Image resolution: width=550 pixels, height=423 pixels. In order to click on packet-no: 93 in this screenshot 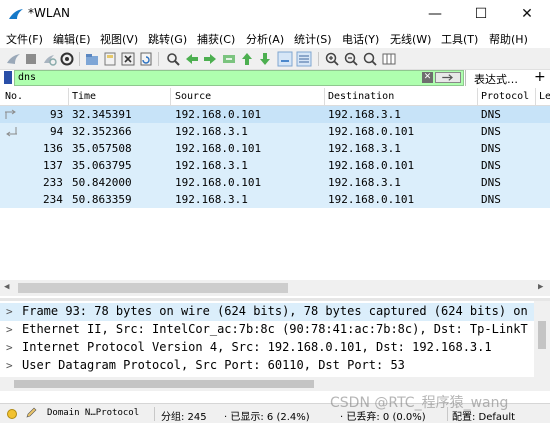, I will do `click(57, 114)`.